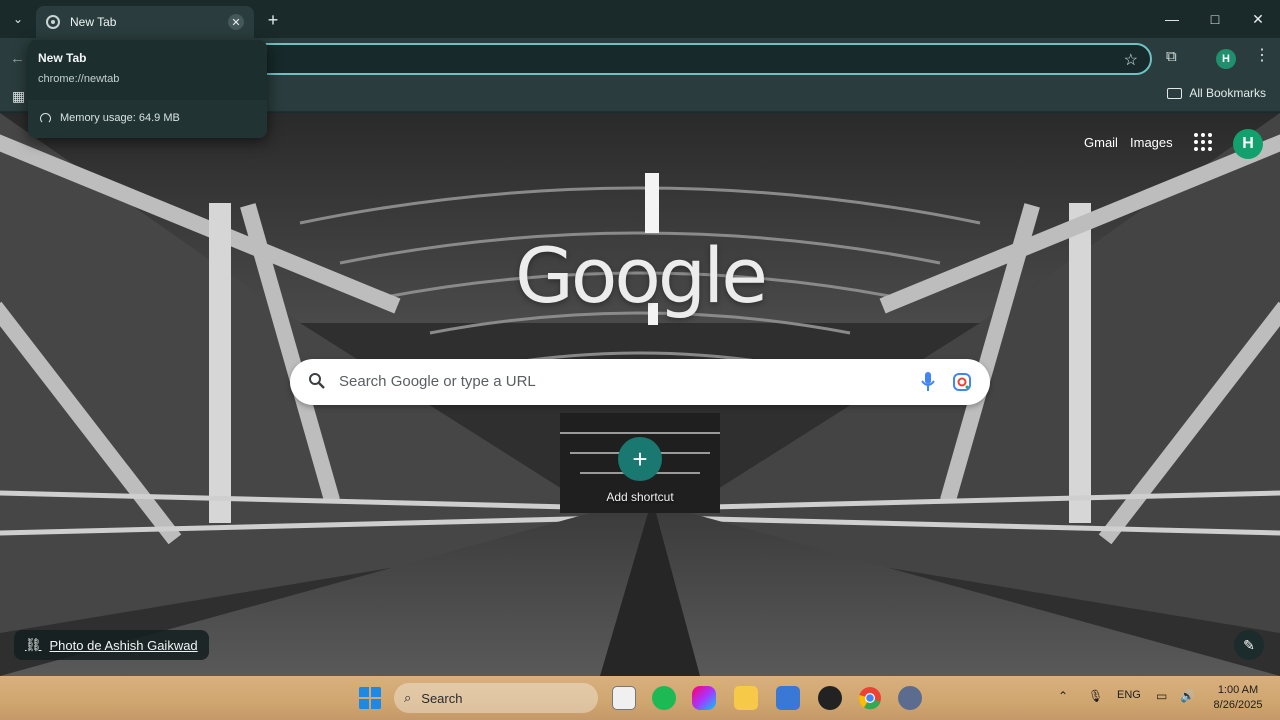  What do you see at coordinates (640, 698) in the screenshot?
I see `taskbar: ⌕ Search ⌃ 🎙 ENG ▭ 🔊 1:00 AM 8/26/2025` at bounding box center [640, 698].